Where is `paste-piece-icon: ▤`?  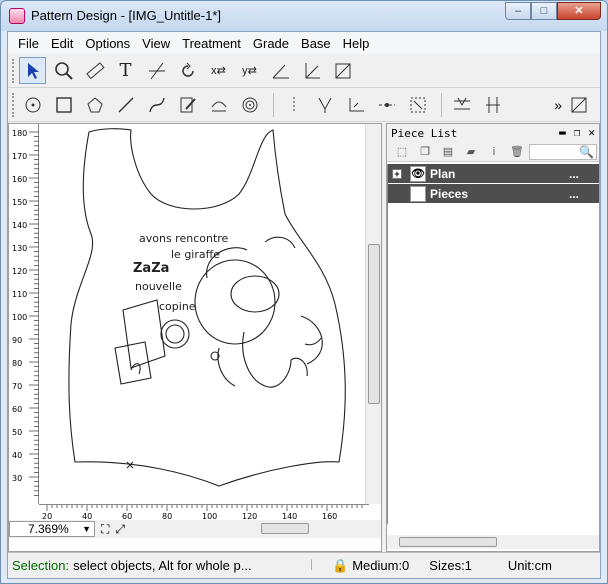 paste-piece-icon: ▤ is located at coordinates (448, 152).